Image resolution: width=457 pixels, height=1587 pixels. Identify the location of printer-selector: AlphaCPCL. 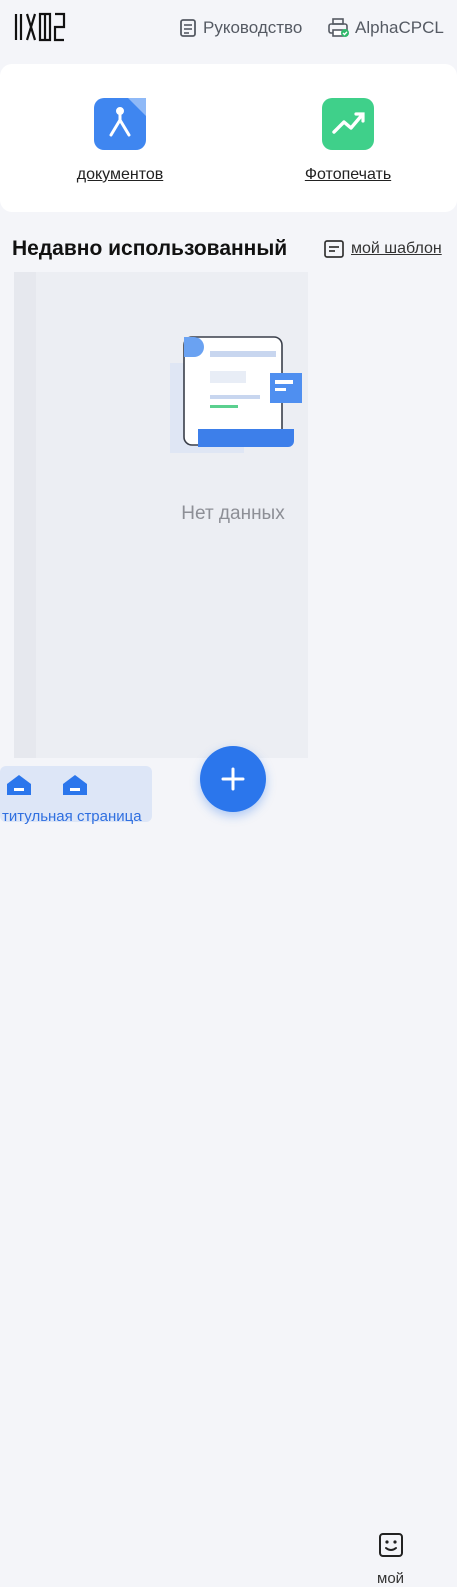
(386, 28).